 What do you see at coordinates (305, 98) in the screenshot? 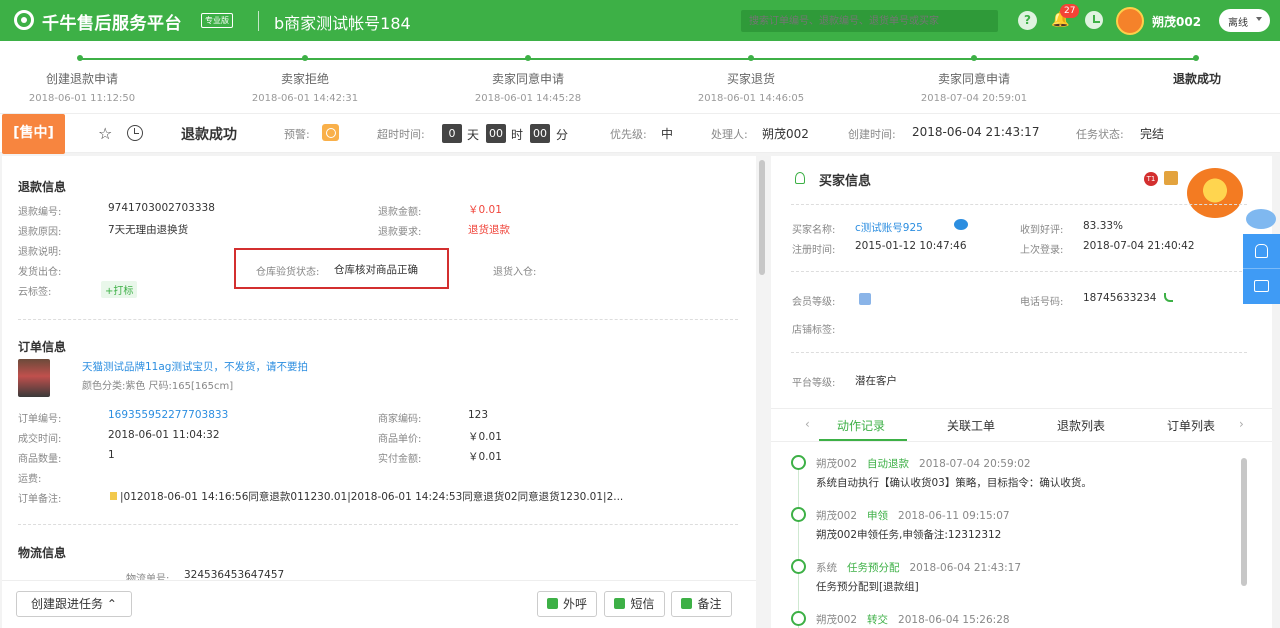
I see `step-time: 2018-06-01 14:42:31` at bounding box center [305, 98].